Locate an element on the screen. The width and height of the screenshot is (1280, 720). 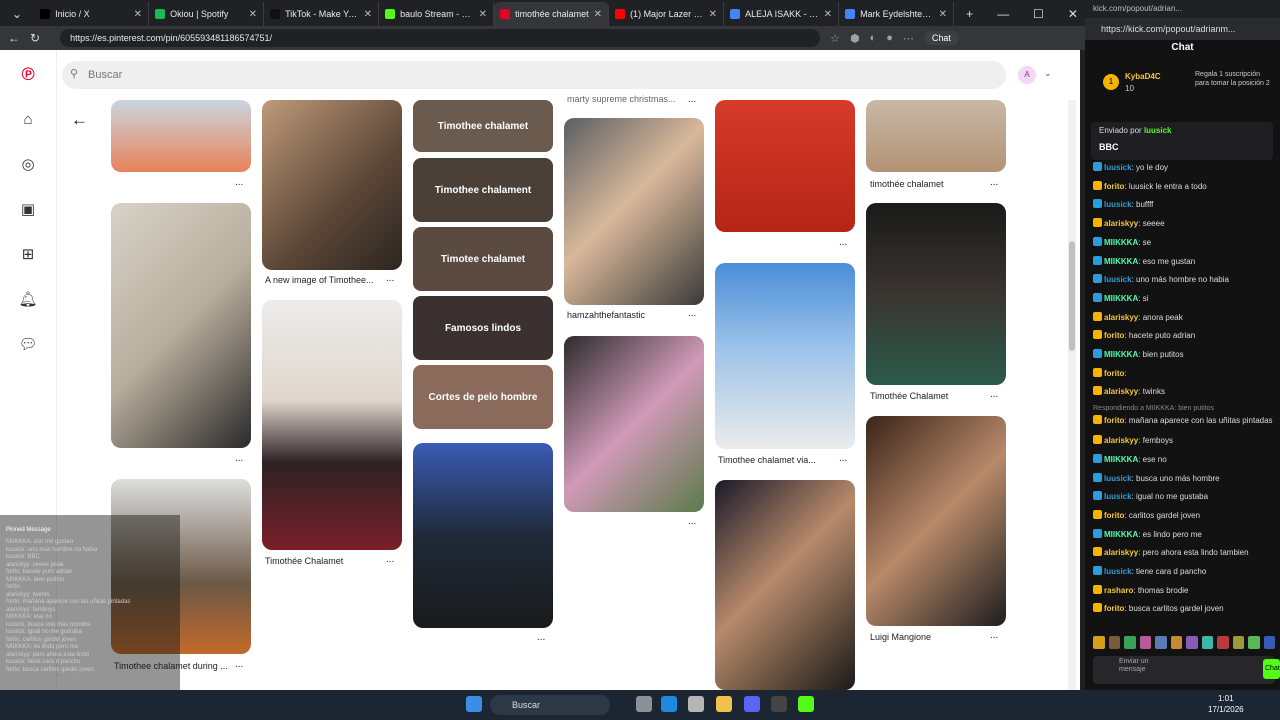
task-view-icon is located at coordinates (644, 704).